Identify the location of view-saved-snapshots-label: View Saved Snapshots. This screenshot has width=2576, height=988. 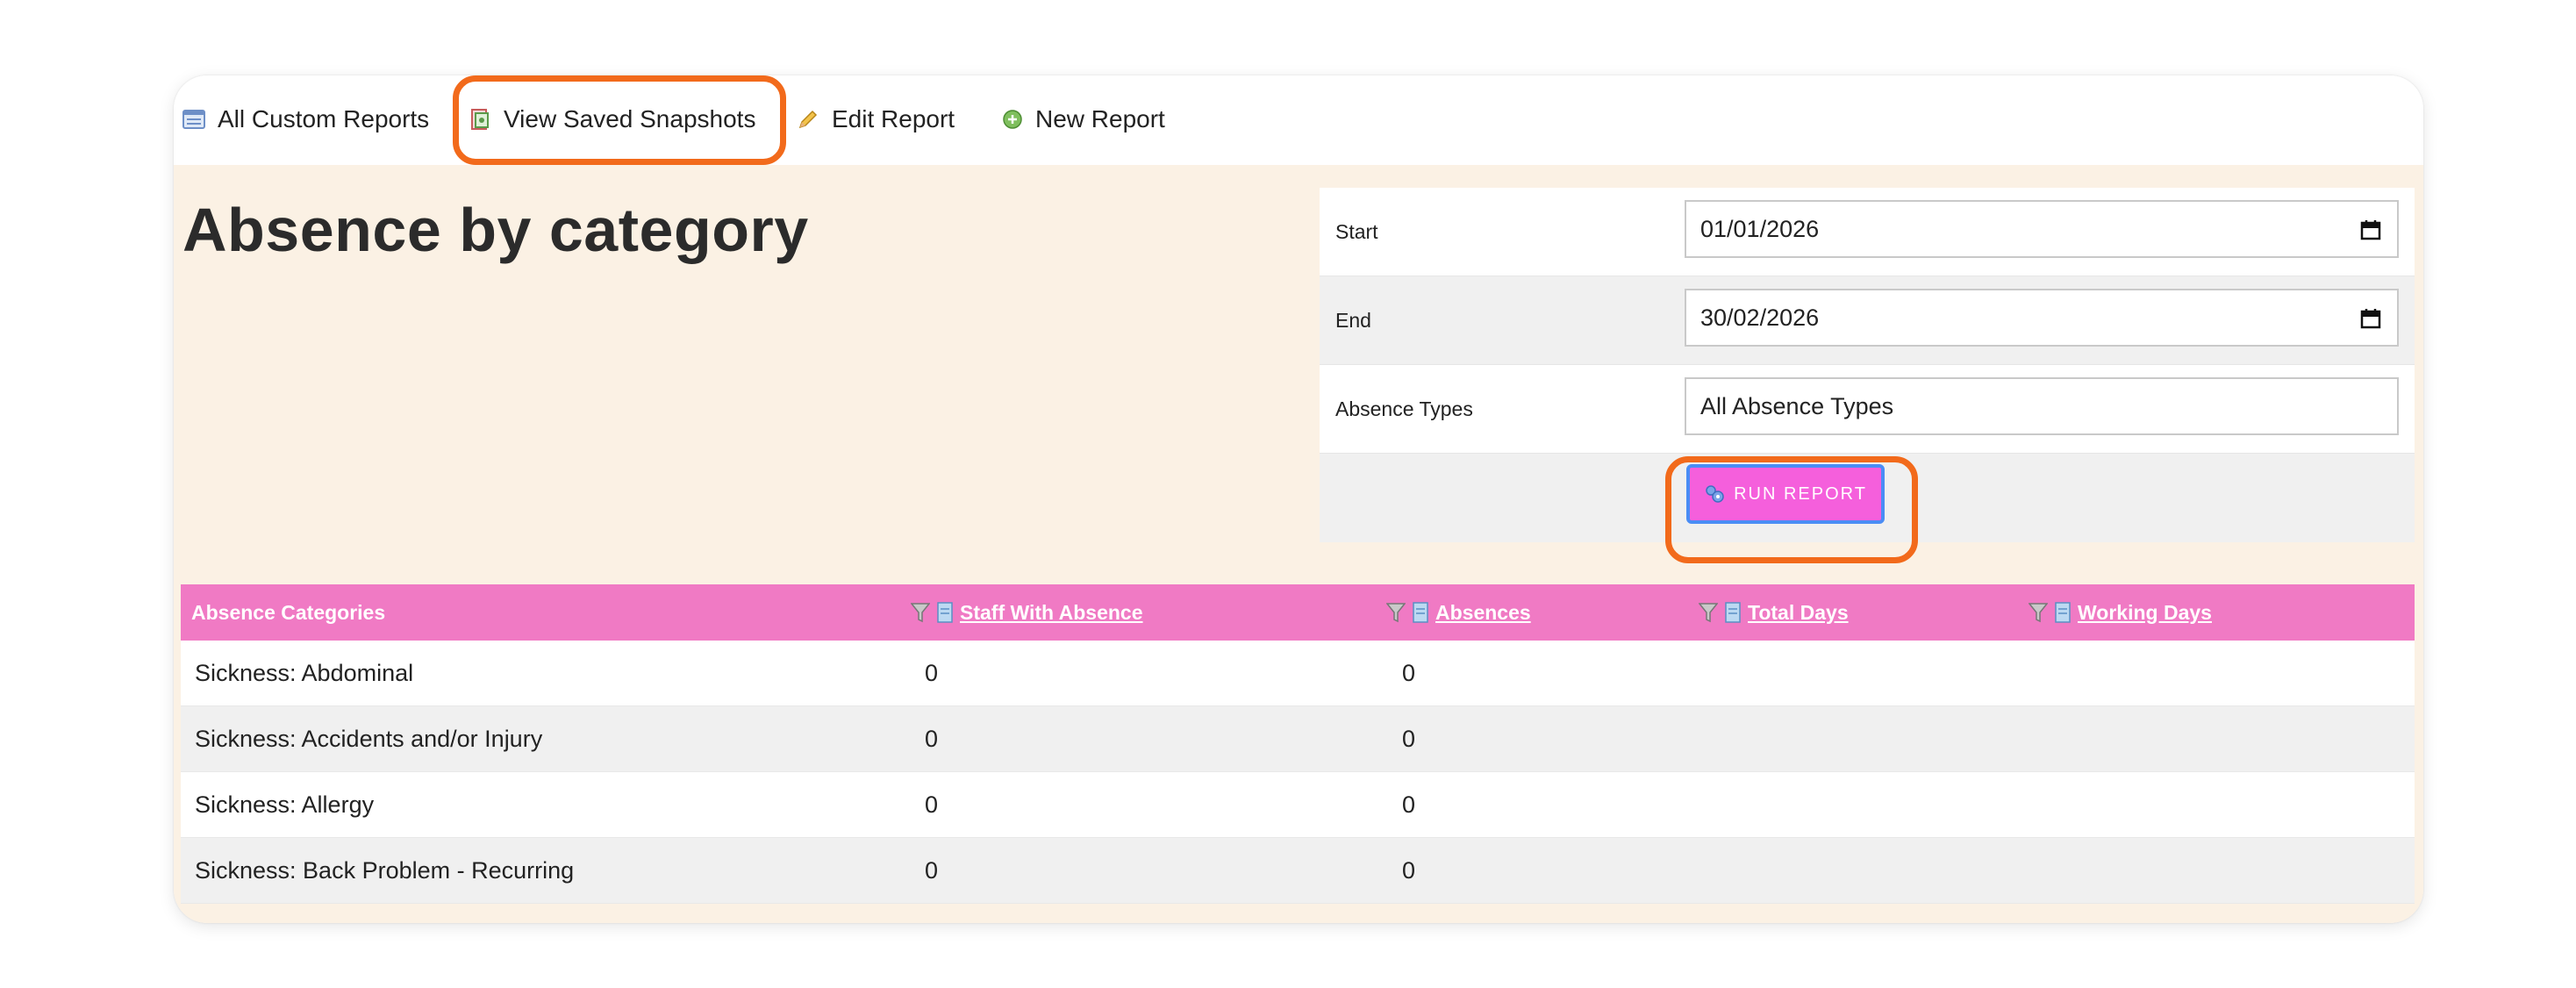
(630, 119).